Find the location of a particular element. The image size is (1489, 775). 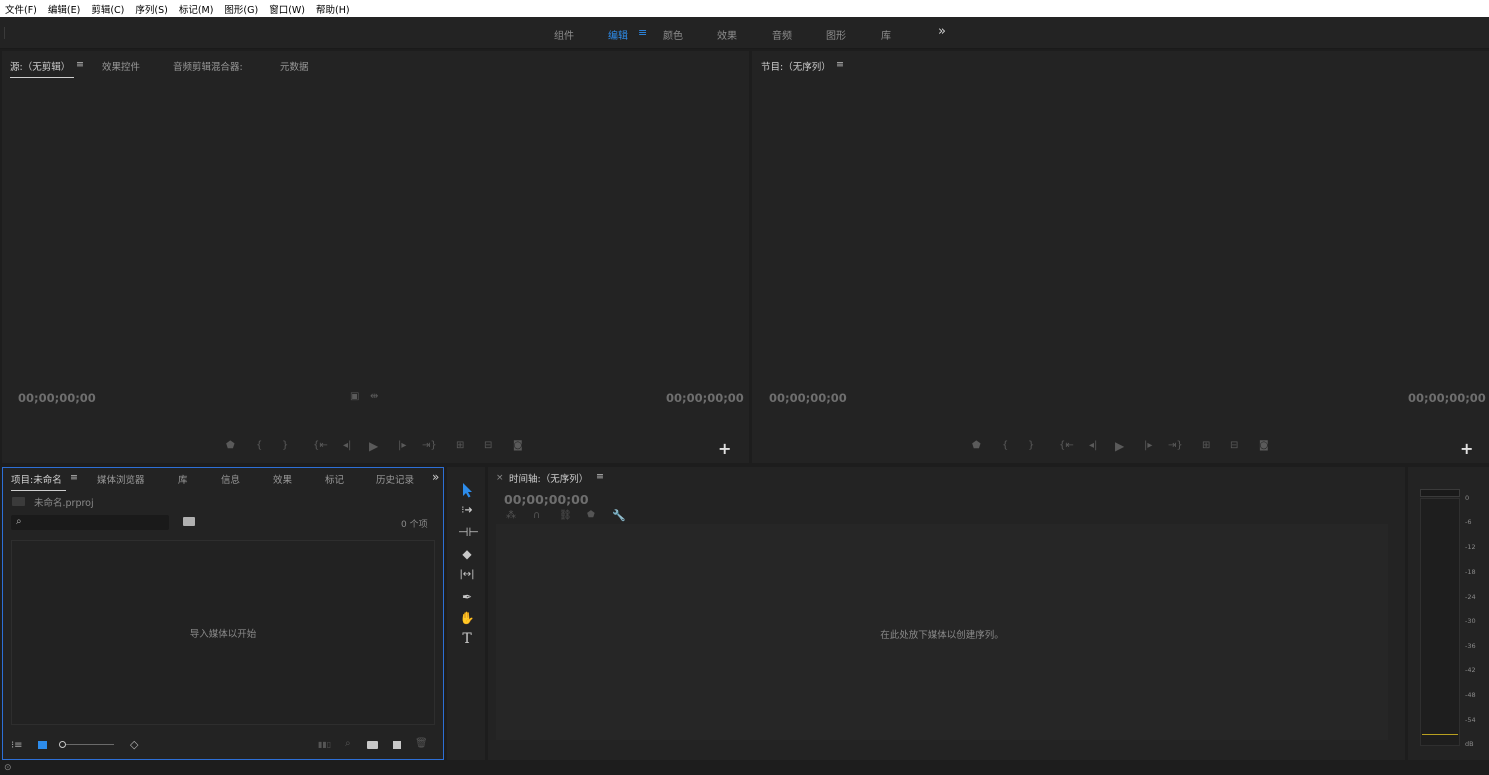

find-icon: ⌕ is located at coordinates (348, 743).